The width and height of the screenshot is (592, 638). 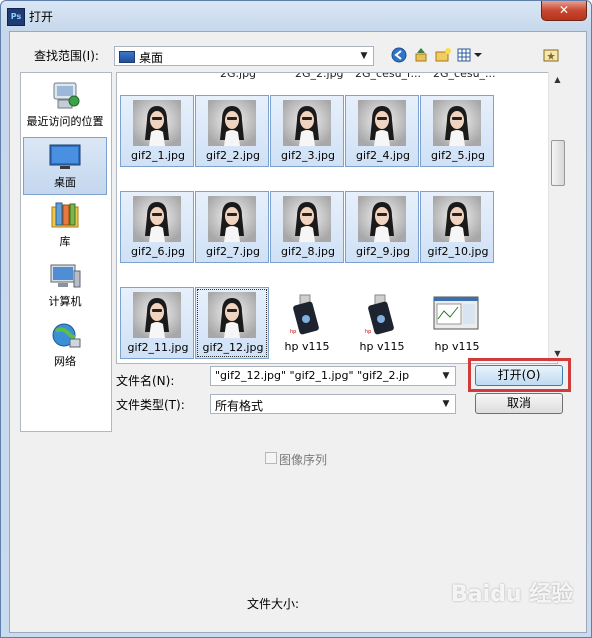 I want to click on lookin-value: 桌面, so click(x=151, y=58).